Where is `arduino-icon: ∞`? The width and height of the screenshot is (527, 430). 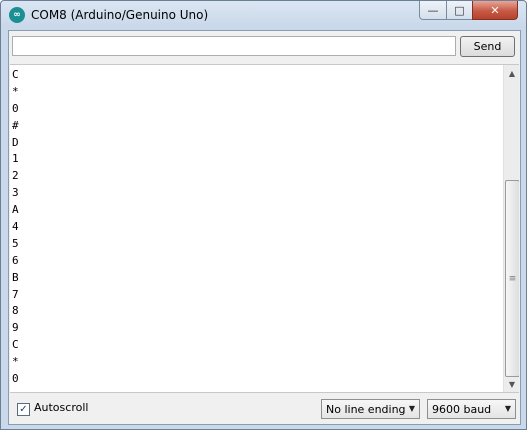 arduino-icon: ∞ is located at coordinates (17, 15).